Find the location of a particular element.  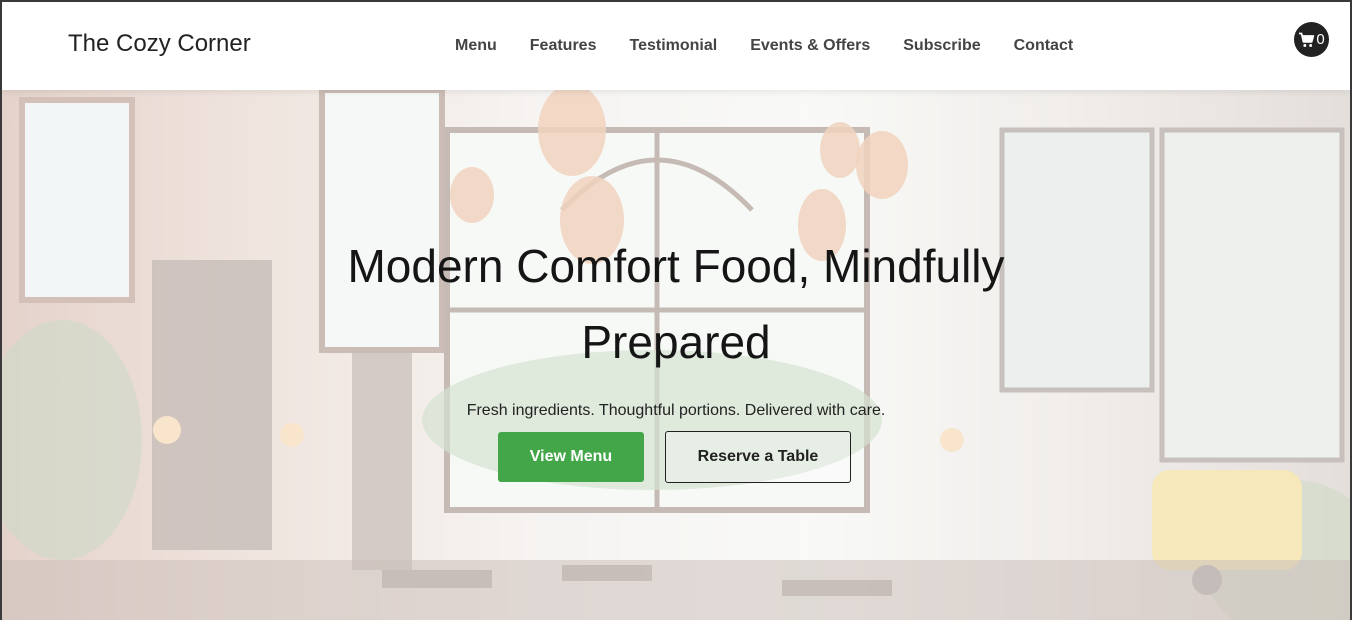

nav-link-subscribe: Subscribe is located at coordinates (941, 46).